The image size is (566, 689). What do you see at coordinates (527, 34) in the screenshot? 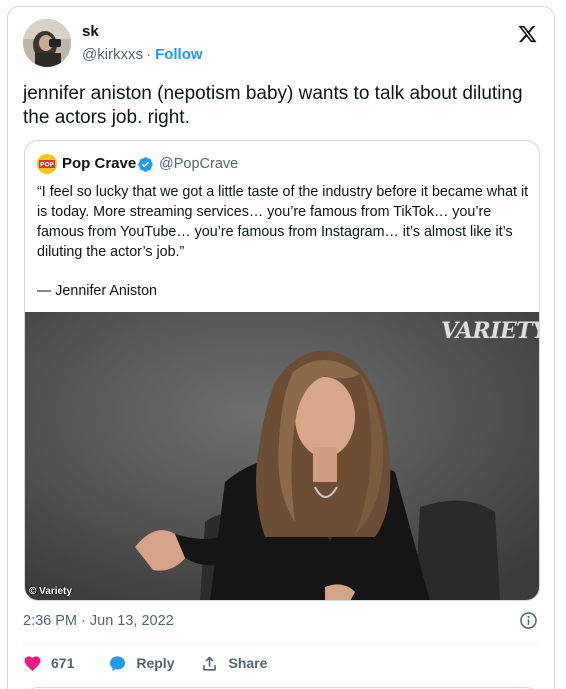
I see `x-logo-icon` at bounding box center [527, 34].